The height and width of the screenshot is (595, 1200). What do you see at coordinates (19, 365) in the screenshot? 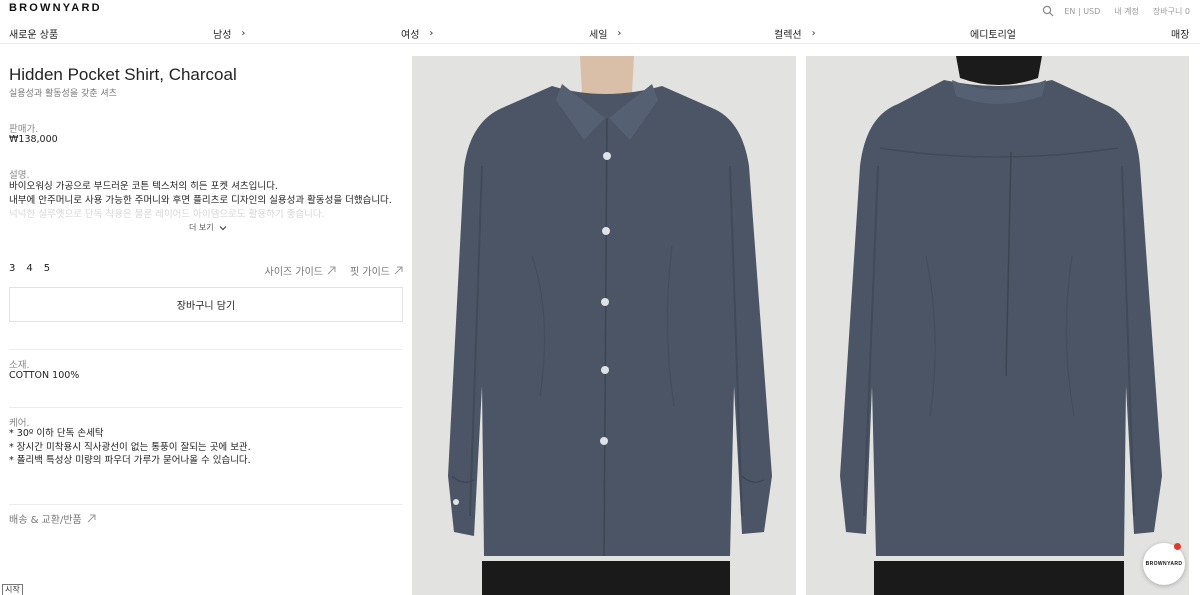
I see `material-label: 소재.` at bounding box center [19, 365].